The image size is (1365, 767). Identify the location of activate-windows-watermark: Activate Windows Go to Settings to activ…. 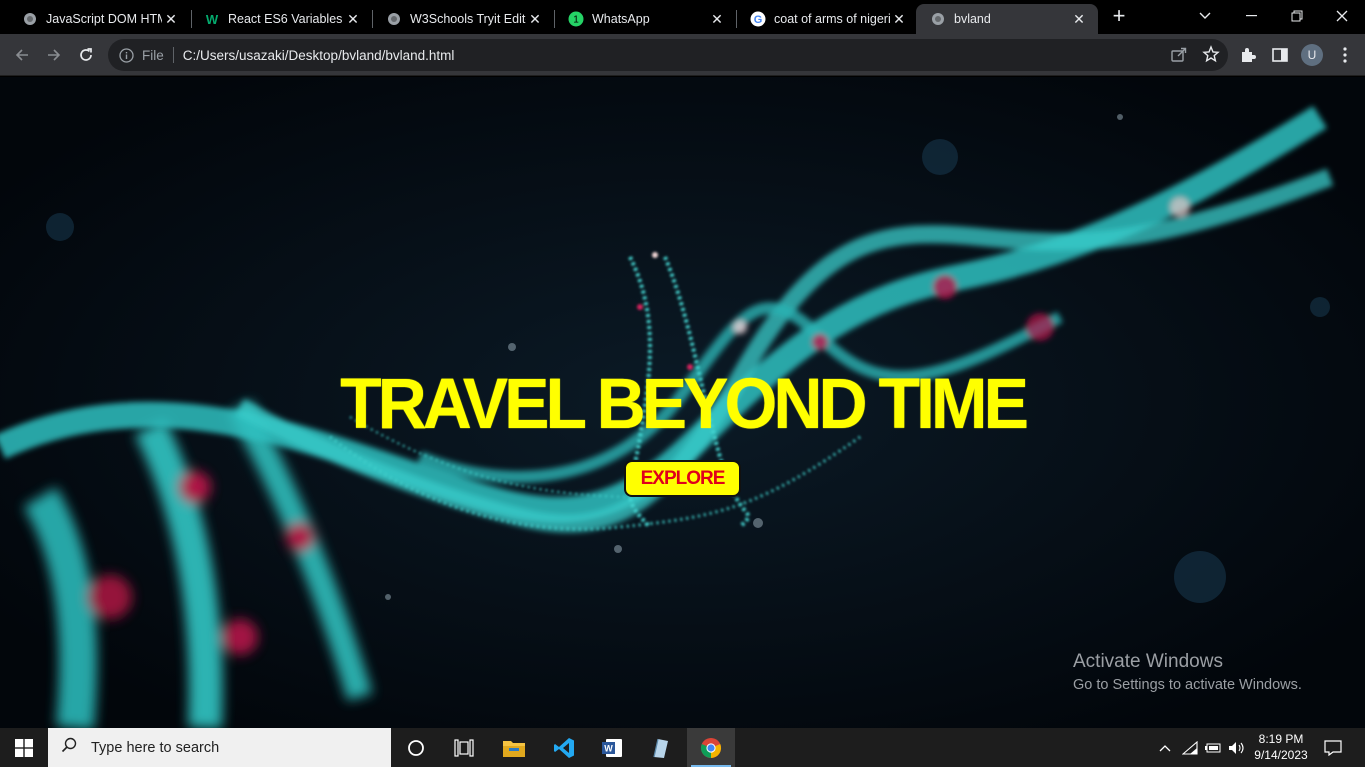
(1187, 672).